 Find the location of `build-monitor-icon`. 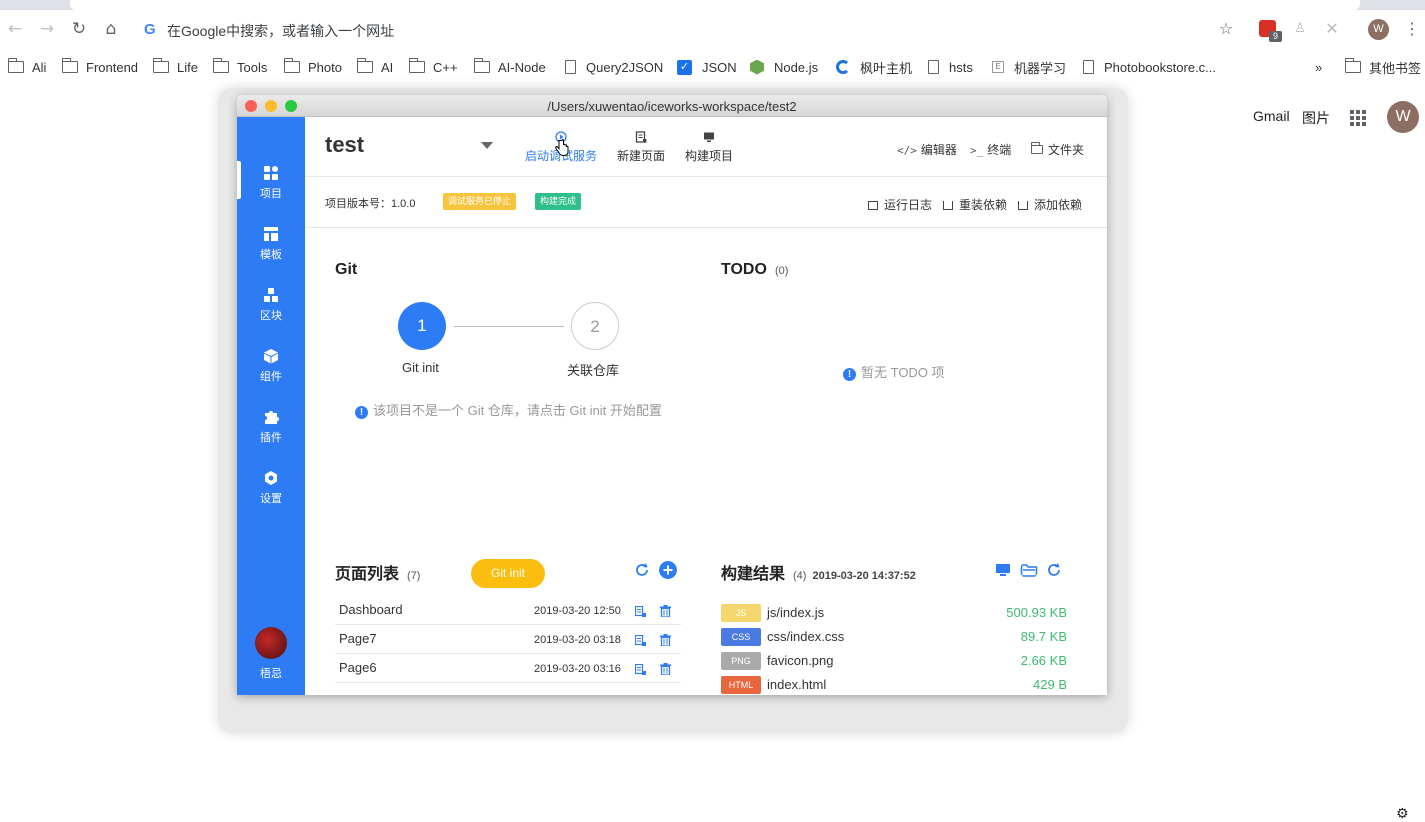

build-monitor-icon is located at coordinates (1003, 570).